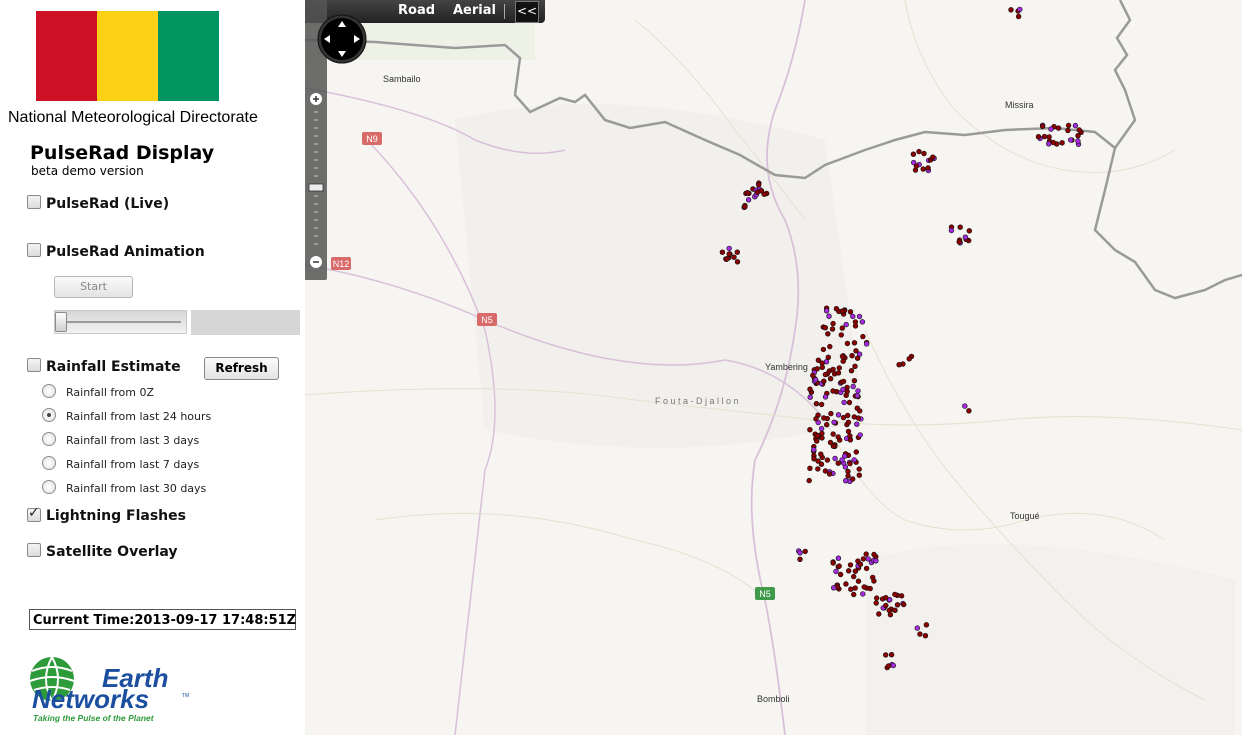 Image resolution: width=1242 pixels, height=735 pixels. Describe the element at coordinates (34, 513) in the screenshot. I see `lightning-flashes-checkbox` at that location.